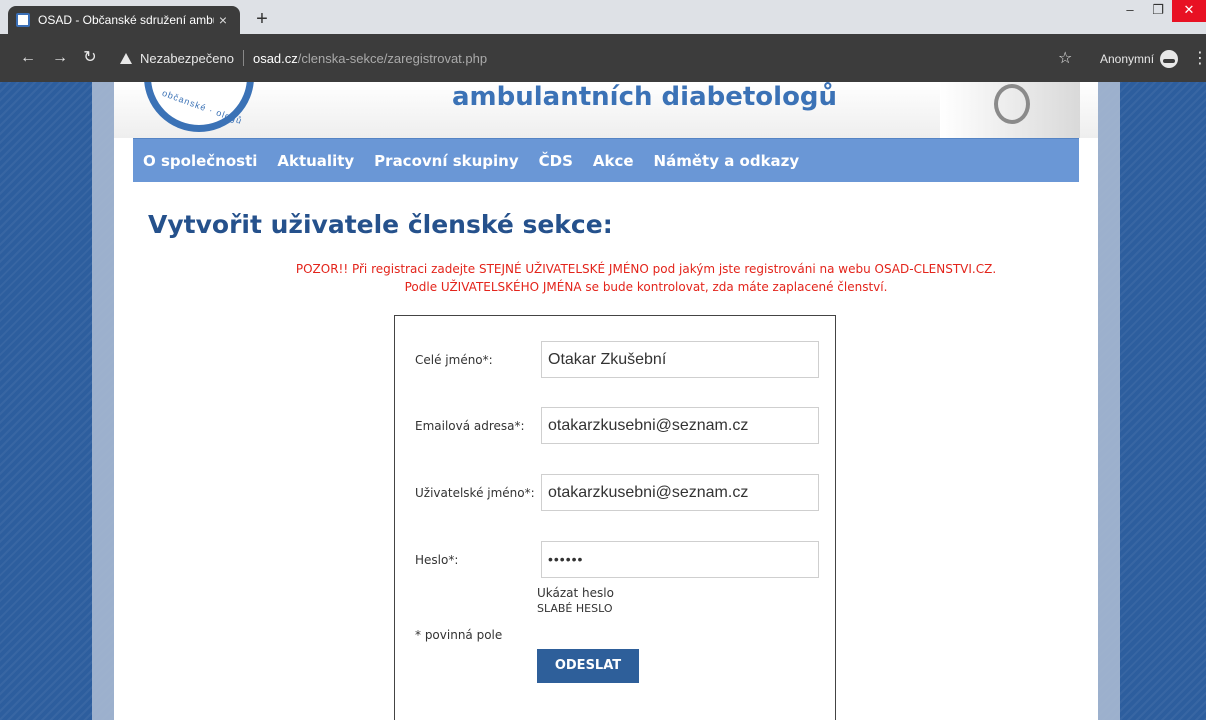  What do you see at coordinates (315, 161) in the screenshot?
I see `nav-item-aktuality: Aktuality` at bounding box center [315, 161].